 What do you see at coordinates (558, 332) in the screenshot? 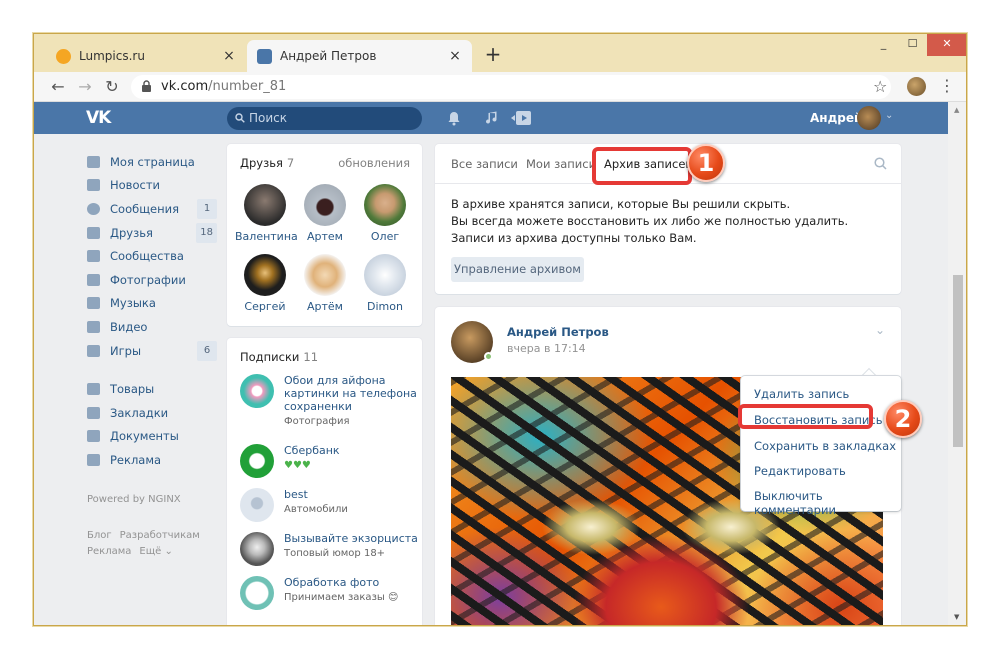
I see `post-author: Андрей Петров` at bounding box center [558, 332].